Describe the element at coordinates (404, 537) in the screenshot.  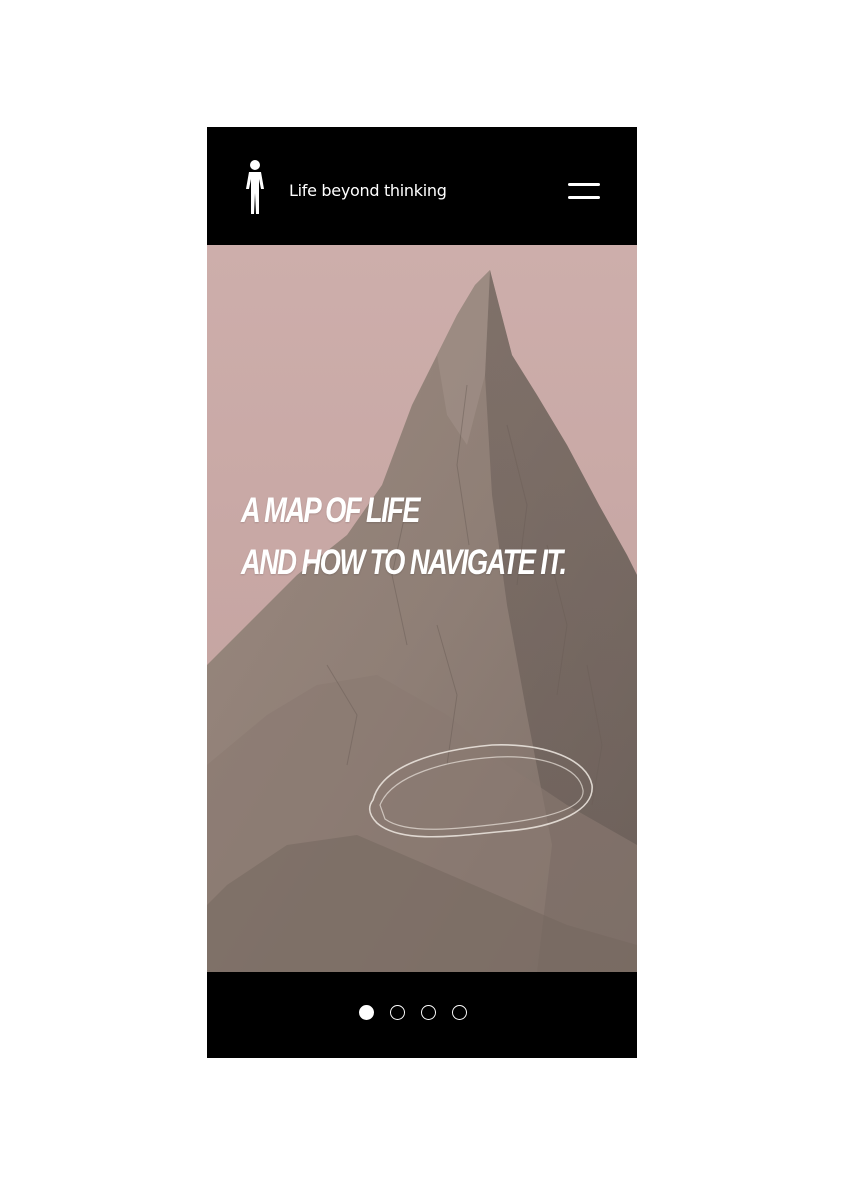
I see `hero-headline: A MAP OF LIFE AND HOW TO NAVIGATE IT.` at that location.